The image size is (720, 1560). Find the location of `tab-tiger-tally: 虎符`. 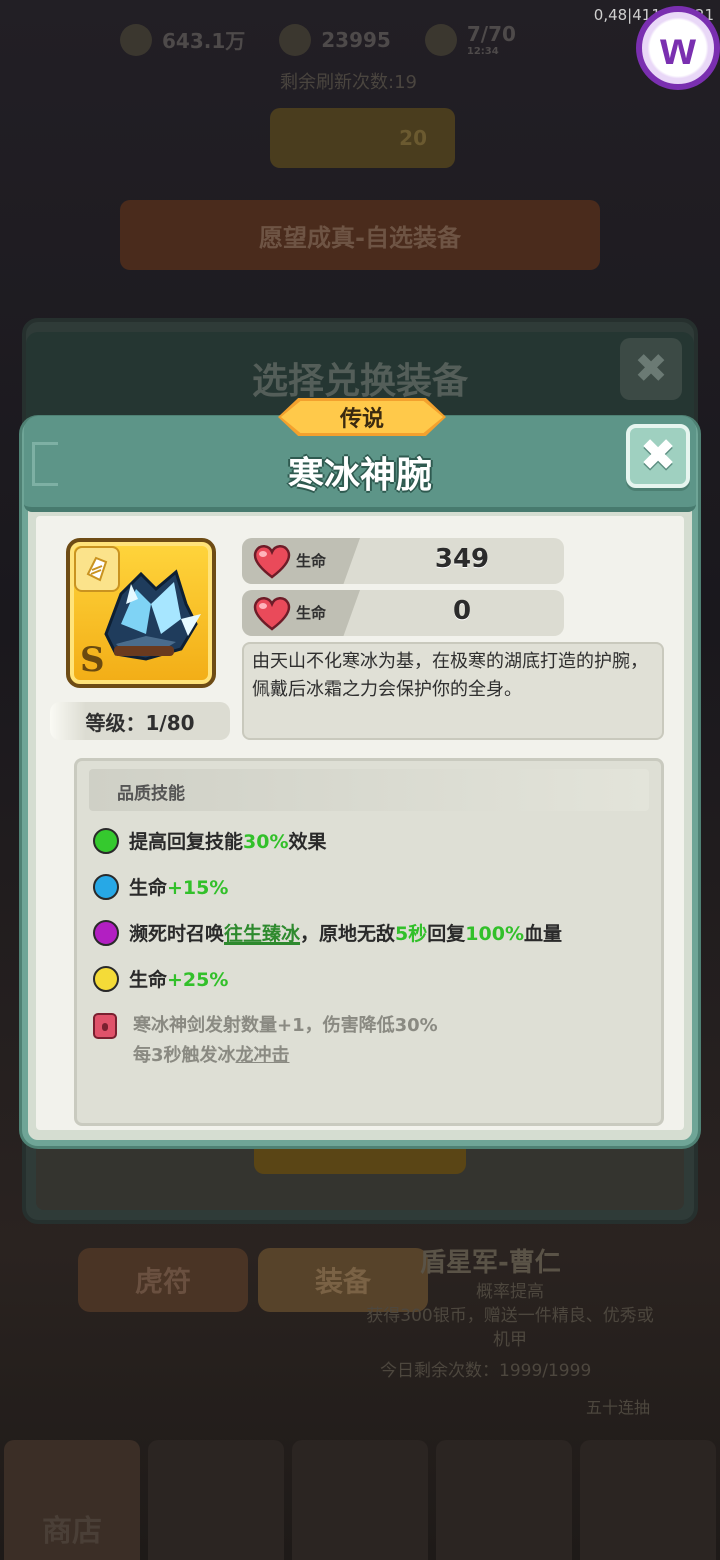

tab-tiger-tally: 虎符 is located at coordinates (163, 1280).